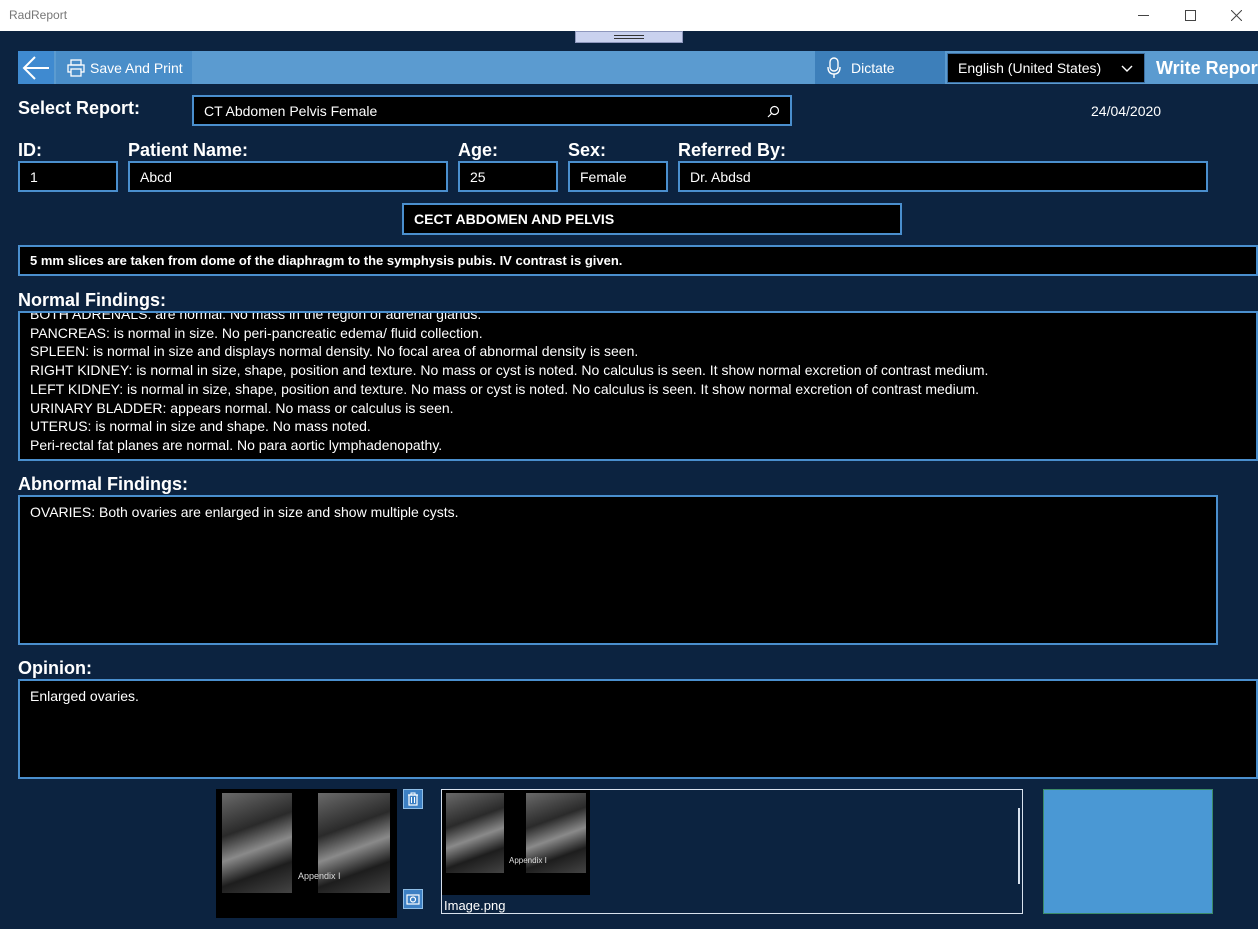 The height and width of the screenshot is (929, 1258). I want to click on printer-icon, so click(76, 67).